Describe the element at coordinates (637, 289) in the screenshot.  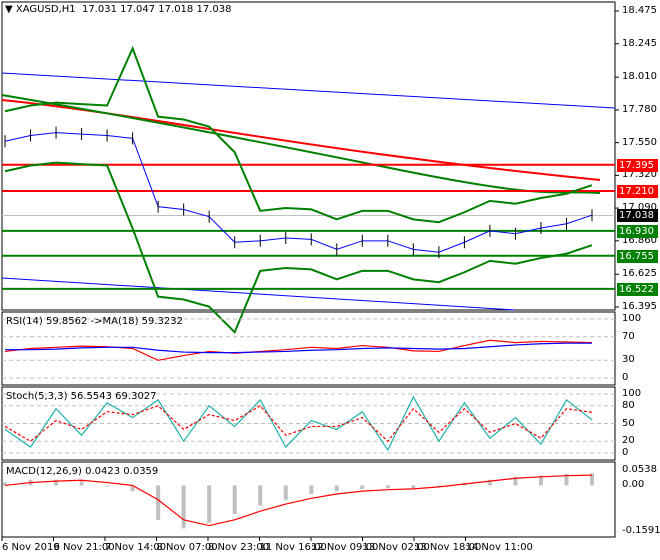
I see `level-tag-16.522: 16.522` at that location.